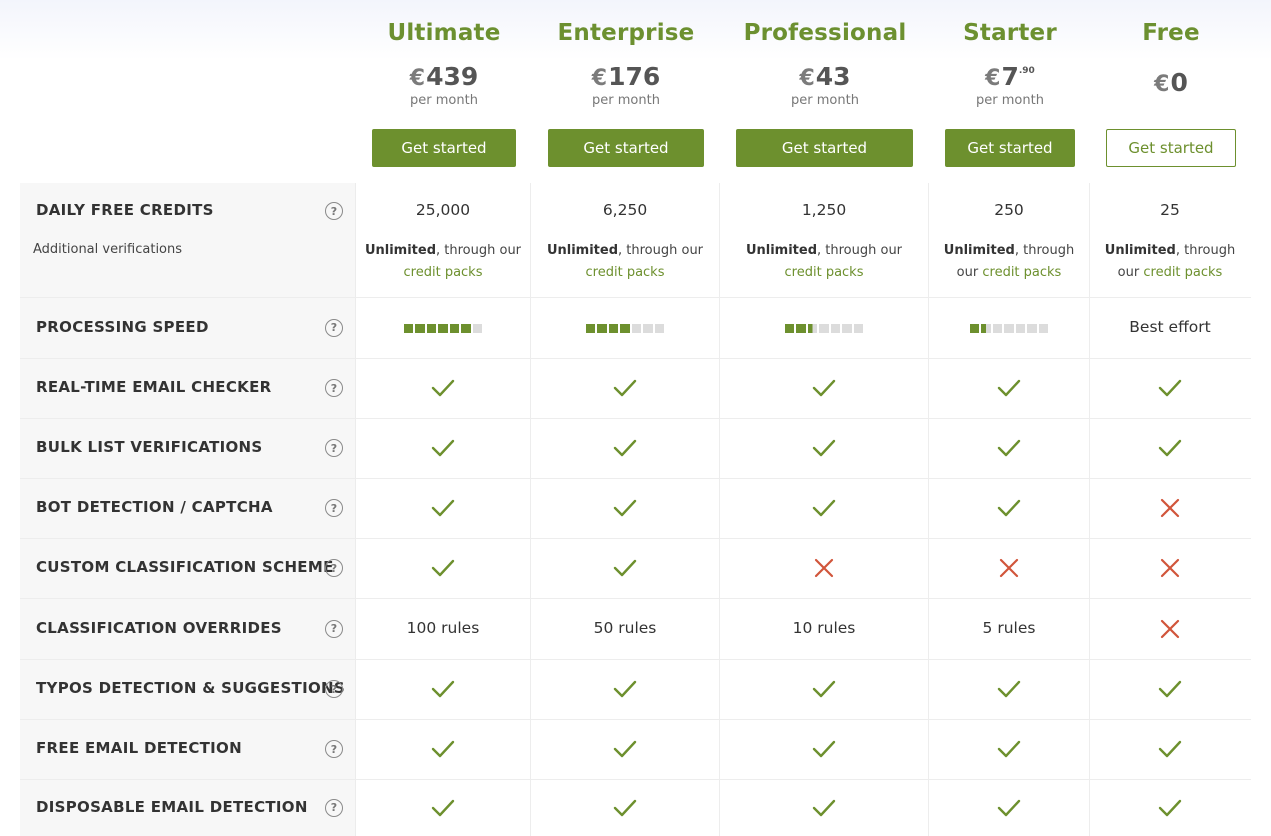 The image size is (1271, 836). Describe the element at coordinates (154, 507) in the screenshot. I see `feature-label: BOT DETECTION / CAPTCHA` at that location.